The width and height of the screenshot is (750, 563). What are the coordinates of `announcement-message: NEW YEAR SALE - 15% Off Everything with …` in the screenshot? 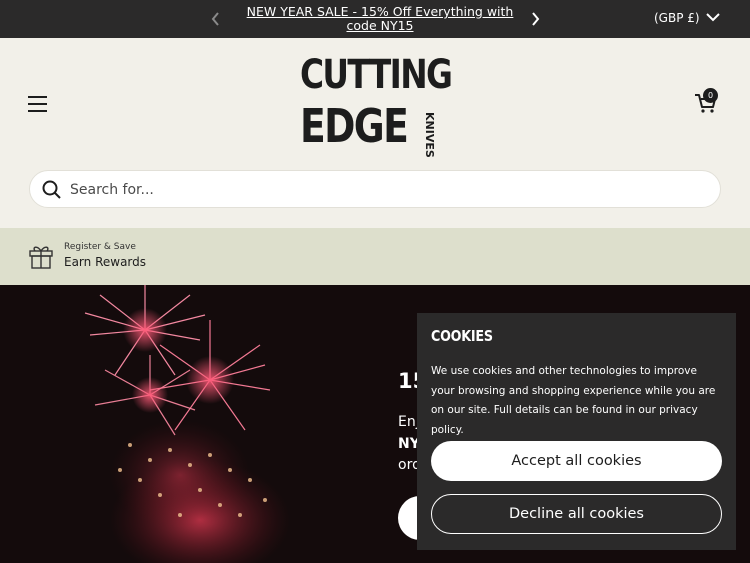 It's located at (380, 19).